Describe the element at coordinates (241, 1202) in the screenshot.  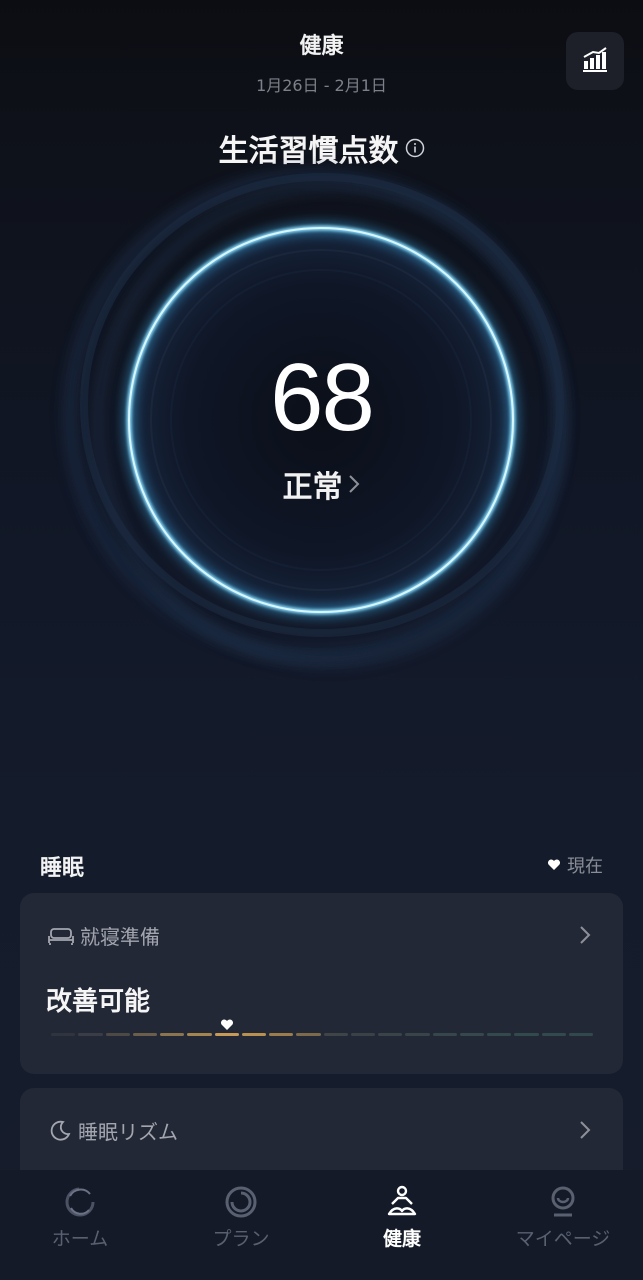
I see `plan-ring-icon` at that location.